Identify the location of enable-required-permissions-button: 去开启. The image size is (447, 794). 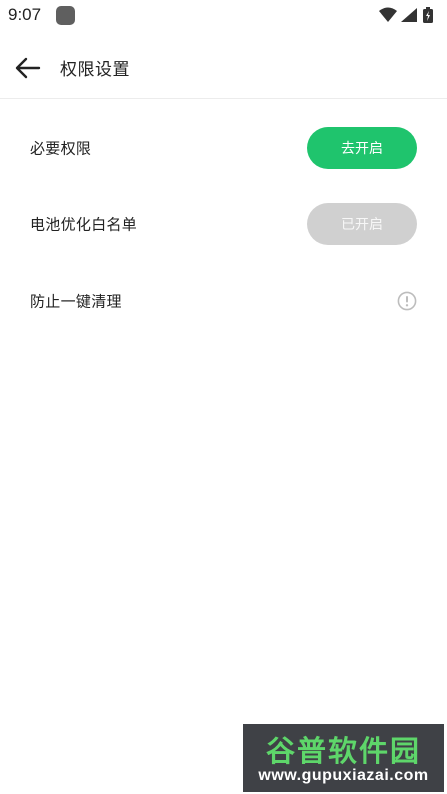
(362, 148).